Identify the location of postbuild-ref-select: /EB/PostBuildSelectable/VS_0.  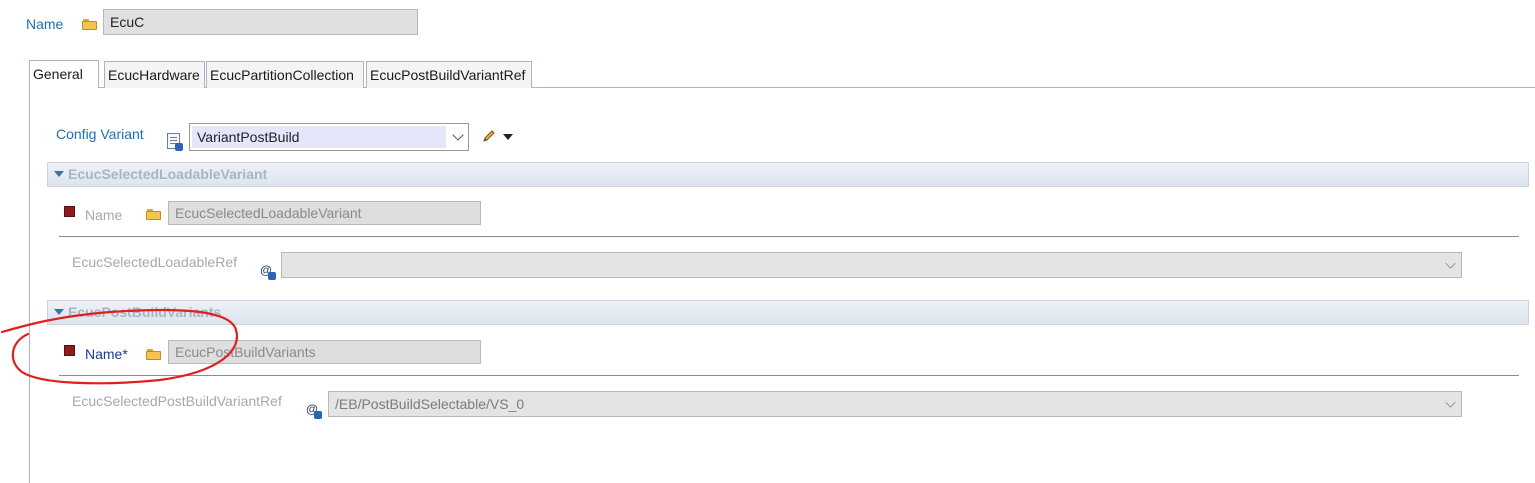
(895, 404).